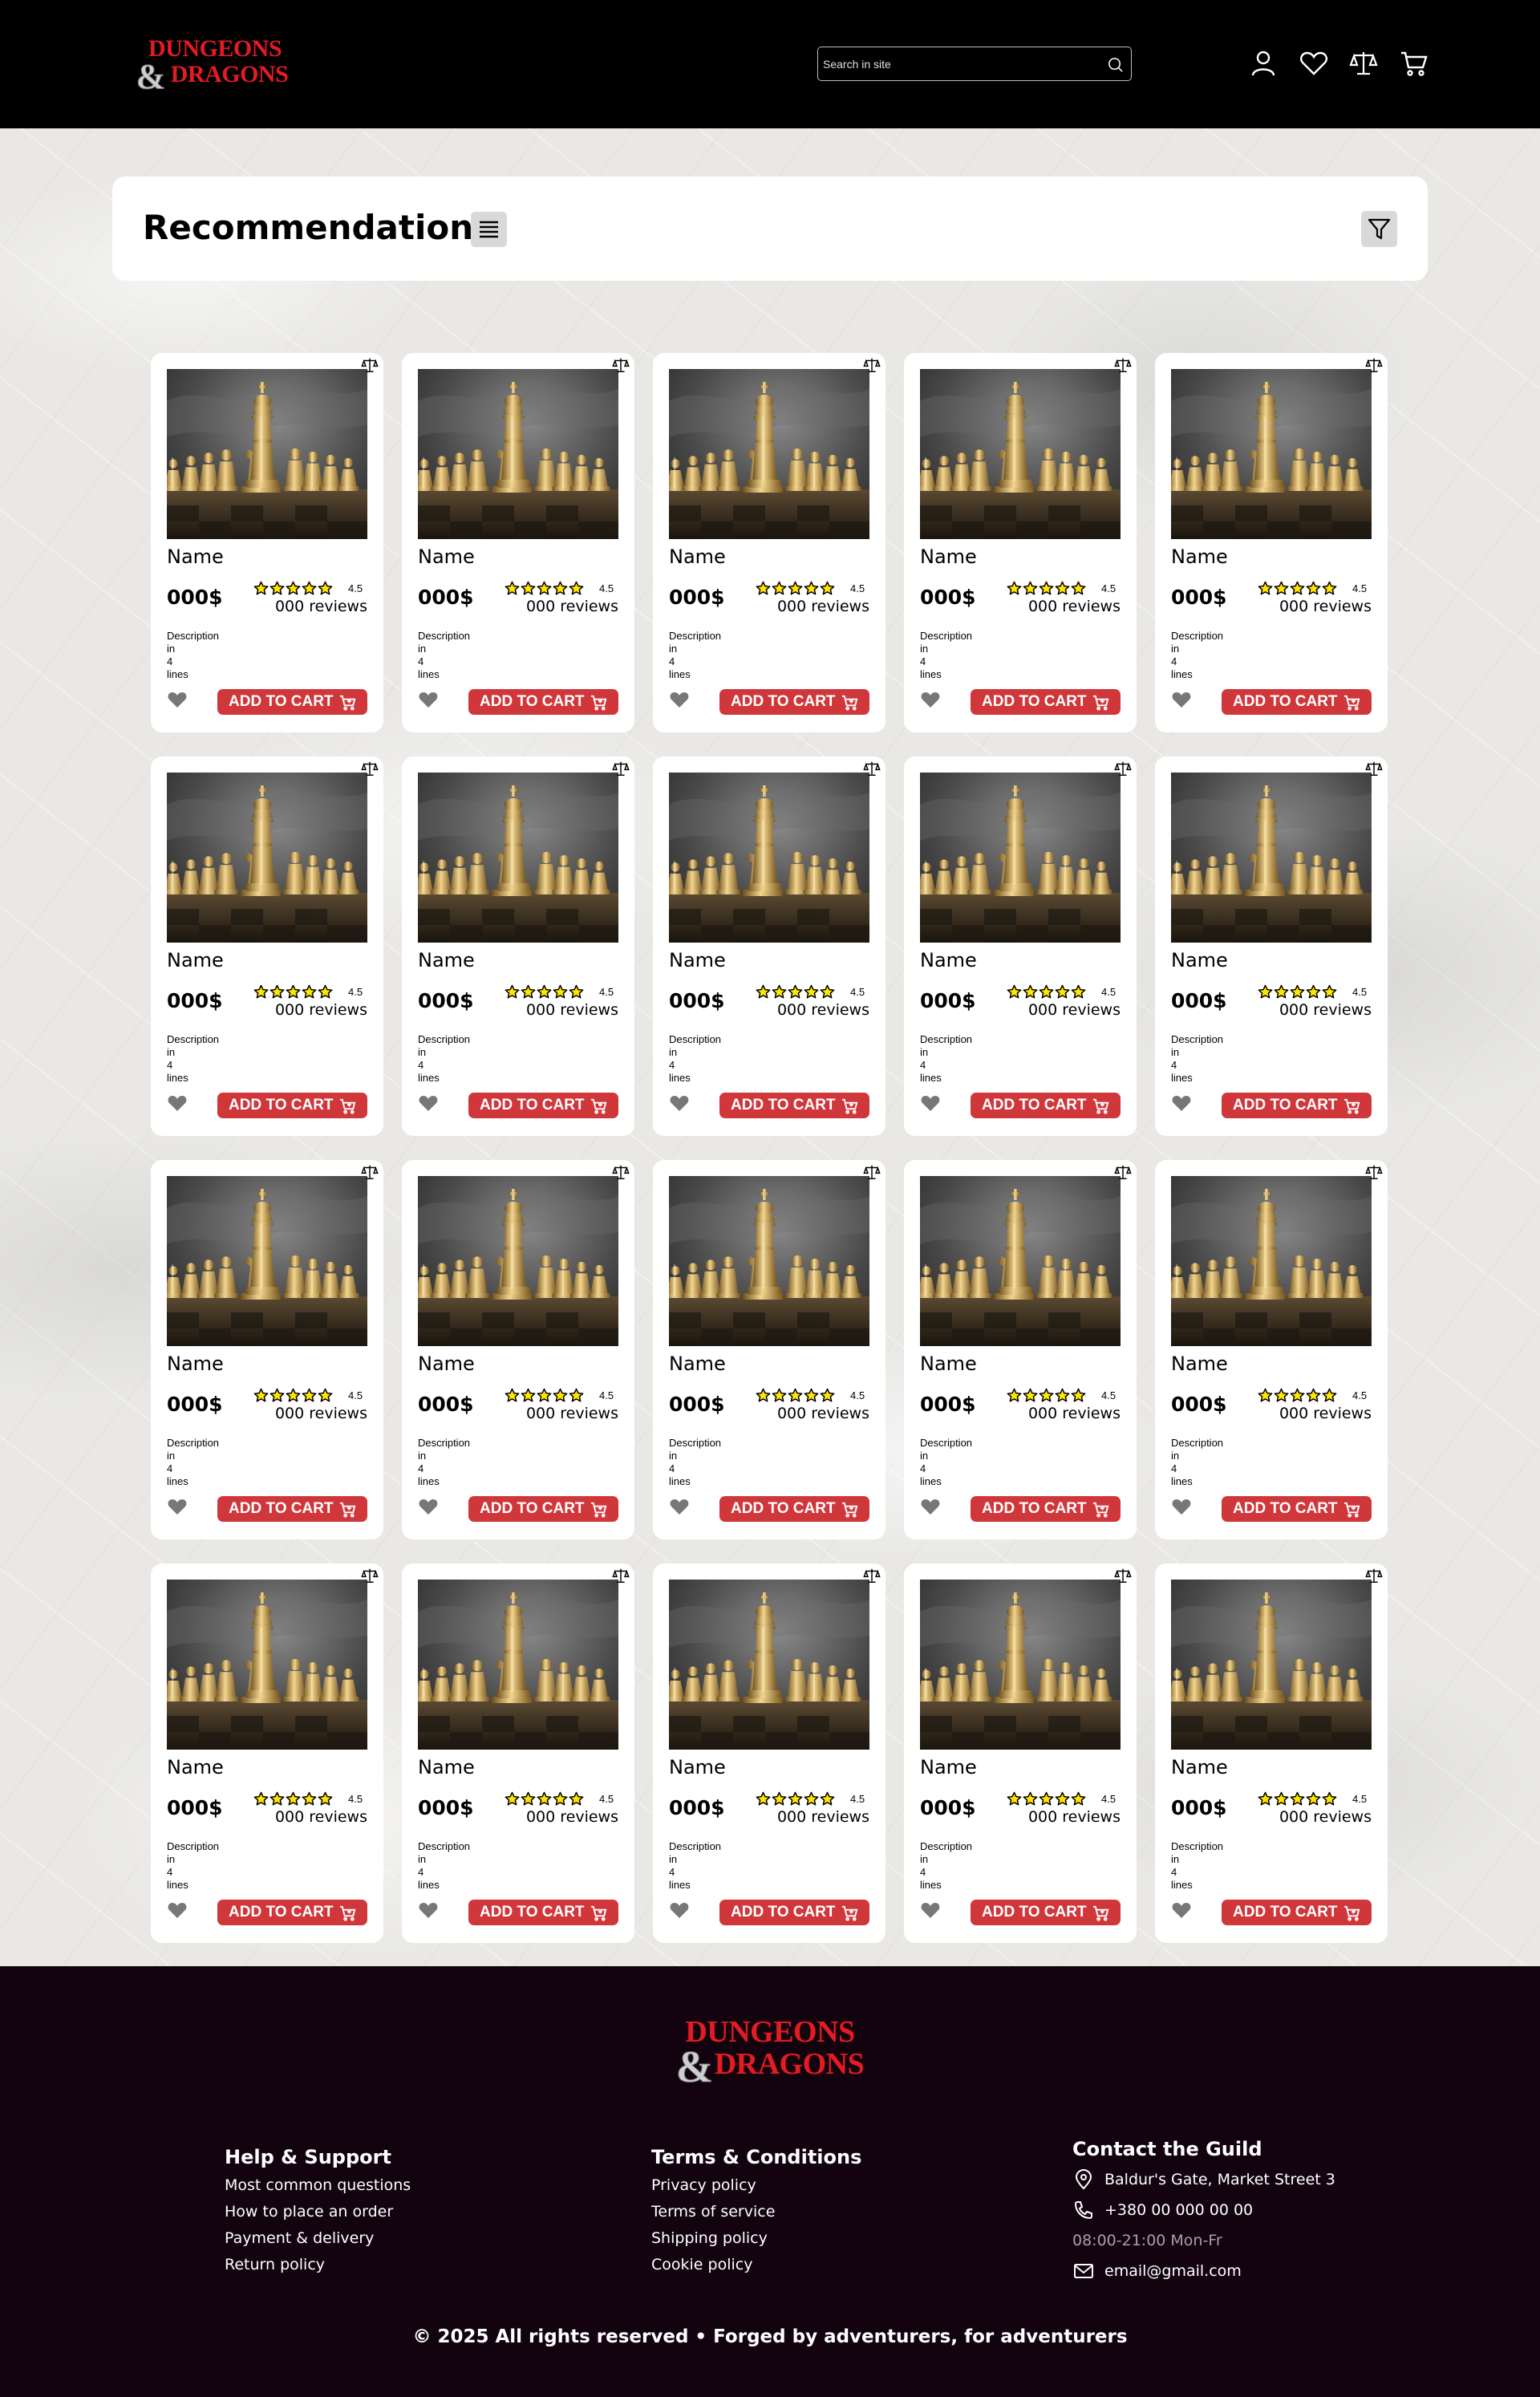 This screenshot has height=2397, width=1540. Describe the element at coordinates (1115, 64) in the screenshot. I see `search-icon` at that location.